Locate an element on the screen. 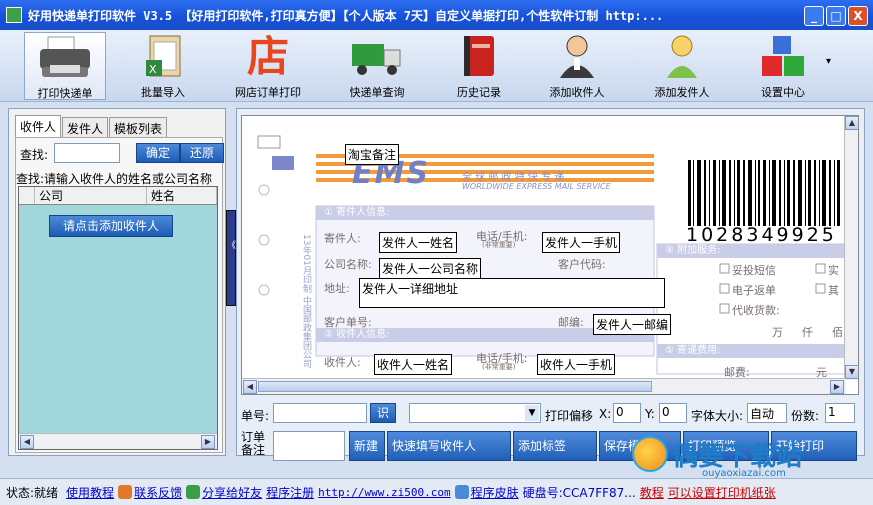 Image resolution: width=873 pixels, height=505 pixels. chevron-down-icon: ▼ is located at coordinates (532, 413).